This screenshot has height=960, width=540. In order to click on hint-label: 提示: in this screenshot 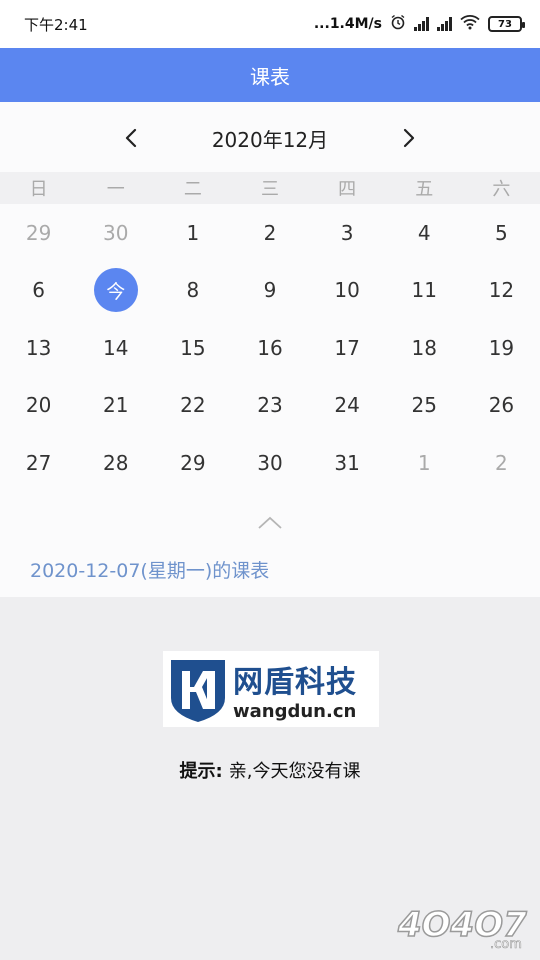, I will do `click(201, 771)`.